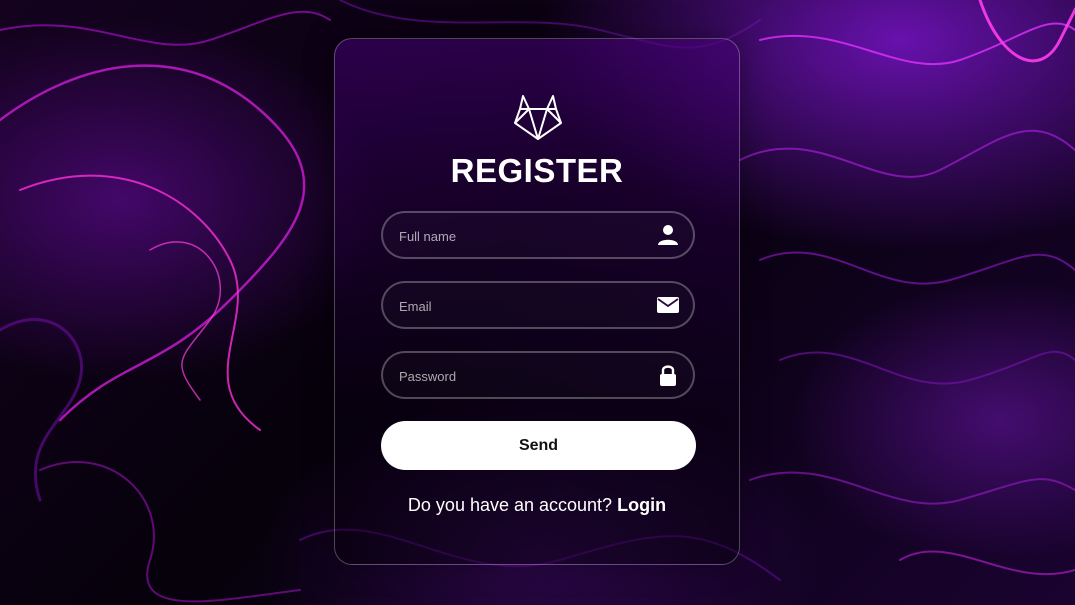  What do you see at coordinates (668, 375) in the screenshot?
I see `lock-icon` at bounding box center [668, 375].